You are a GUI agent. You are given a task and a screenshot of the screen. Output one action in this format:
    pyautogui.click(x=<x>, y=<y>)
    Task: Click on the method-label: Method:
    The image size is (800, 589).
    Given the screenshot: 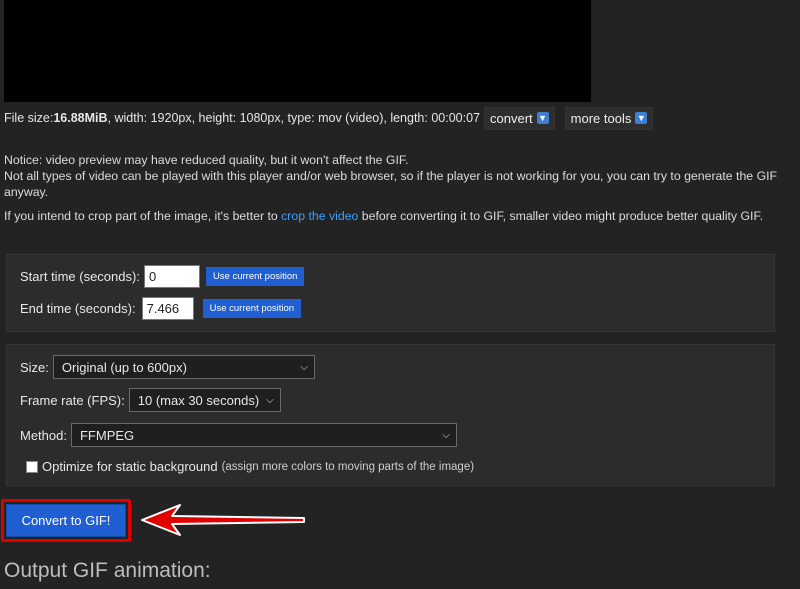 What is the action you would take?
    pyautogui.click(x=43, y=435)
    